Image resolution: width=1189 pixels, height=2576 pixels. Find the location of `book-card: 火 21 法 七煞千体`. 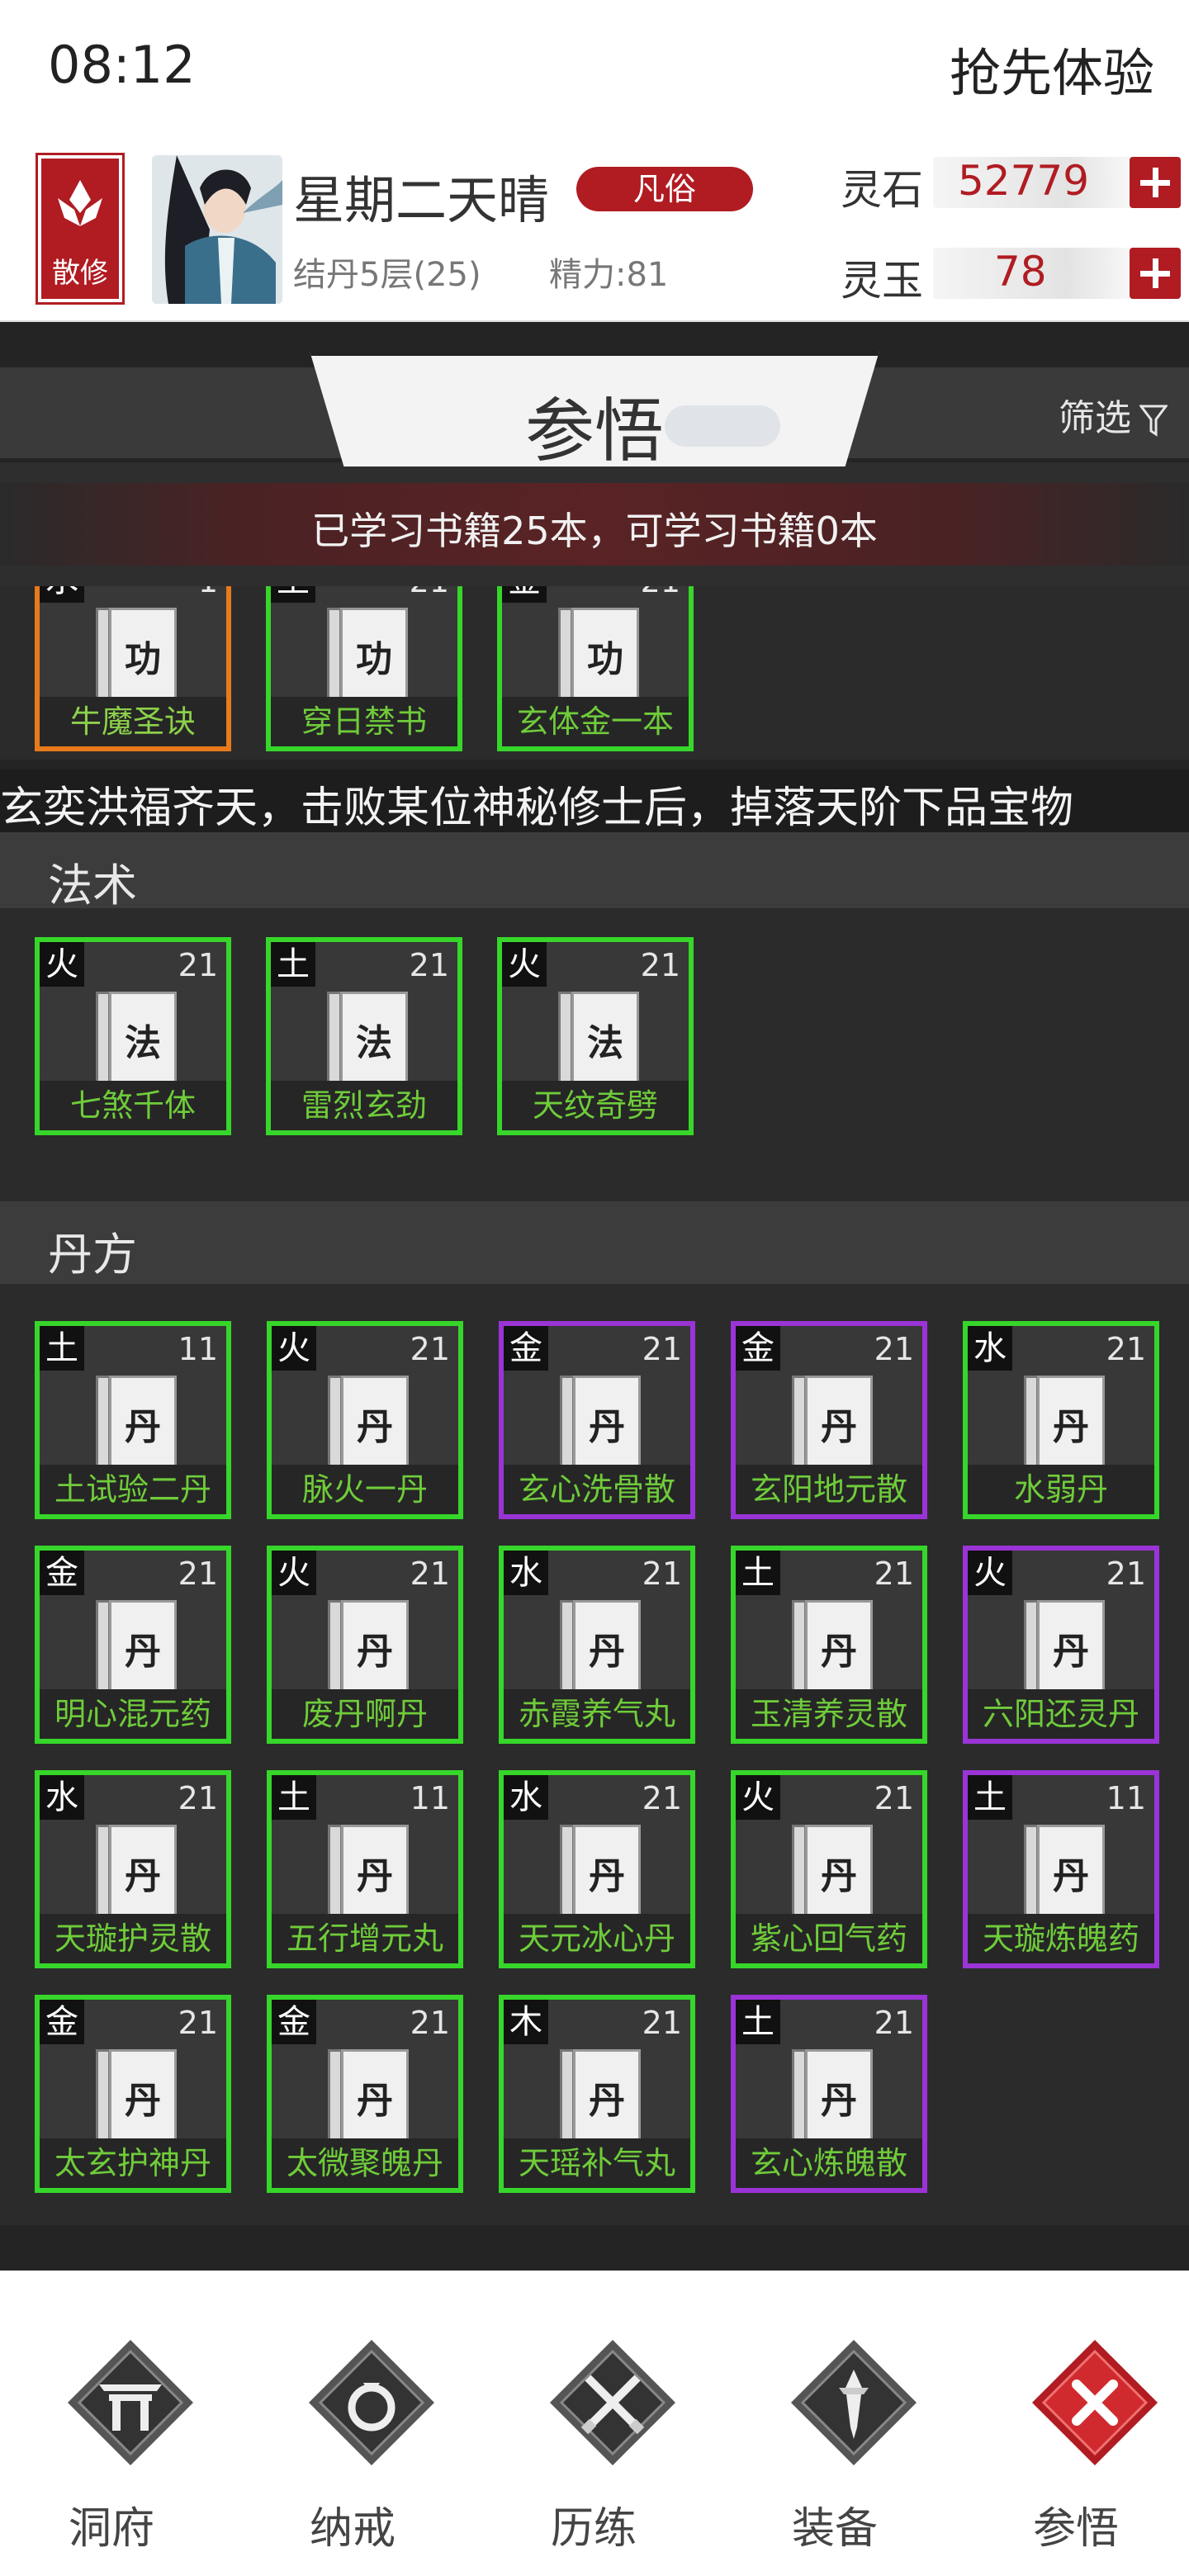

book-card: 火 21 法 七煞千体 is located at coordinates (133, 1036).